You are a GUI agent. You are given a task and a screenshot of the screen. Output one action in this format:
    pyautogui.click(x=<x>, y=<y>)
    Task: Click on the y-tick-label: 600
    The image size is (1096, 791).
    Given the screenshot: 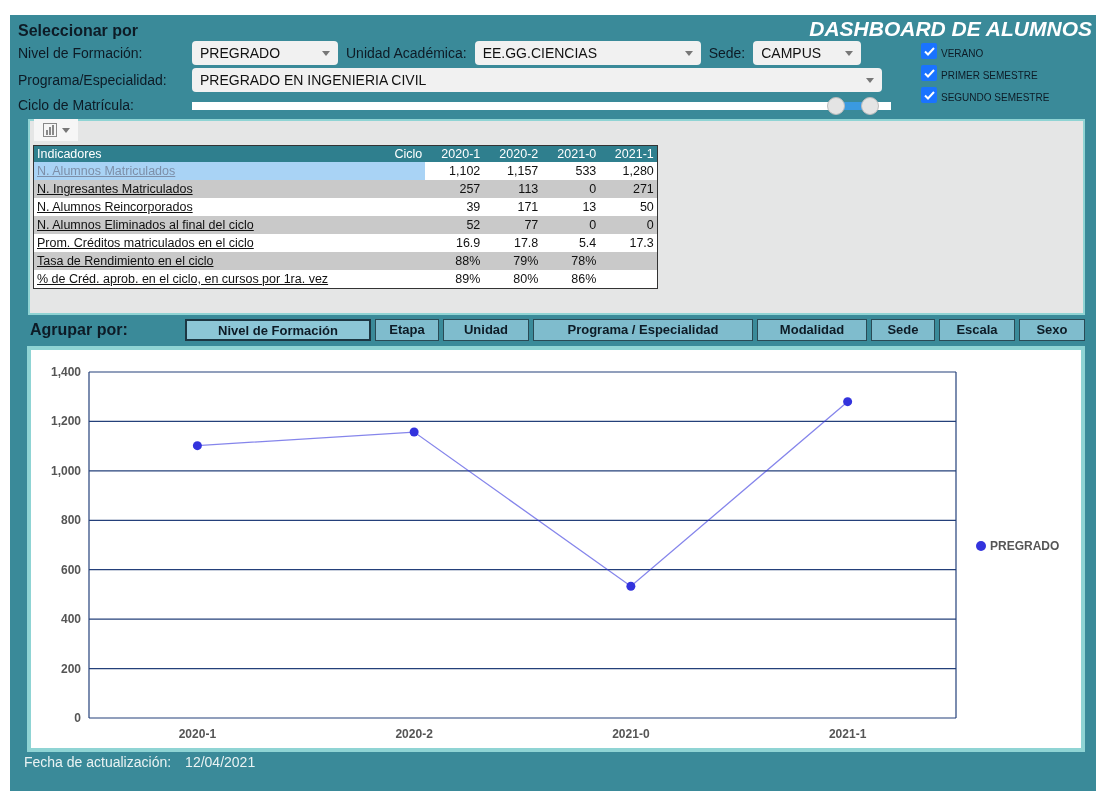 What is the action you would take?
    pyautogui.click(x=70, y=569)
    